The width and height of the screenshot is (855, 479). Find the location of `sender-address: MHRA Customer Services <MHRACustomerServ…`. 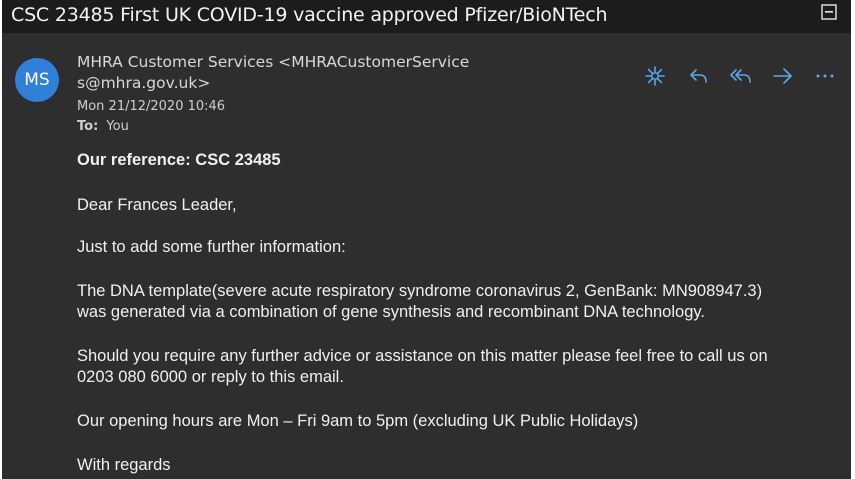

sender-address: MHRA Customer Services <MHRACustomerServ… is located at coordinates (277, 73).